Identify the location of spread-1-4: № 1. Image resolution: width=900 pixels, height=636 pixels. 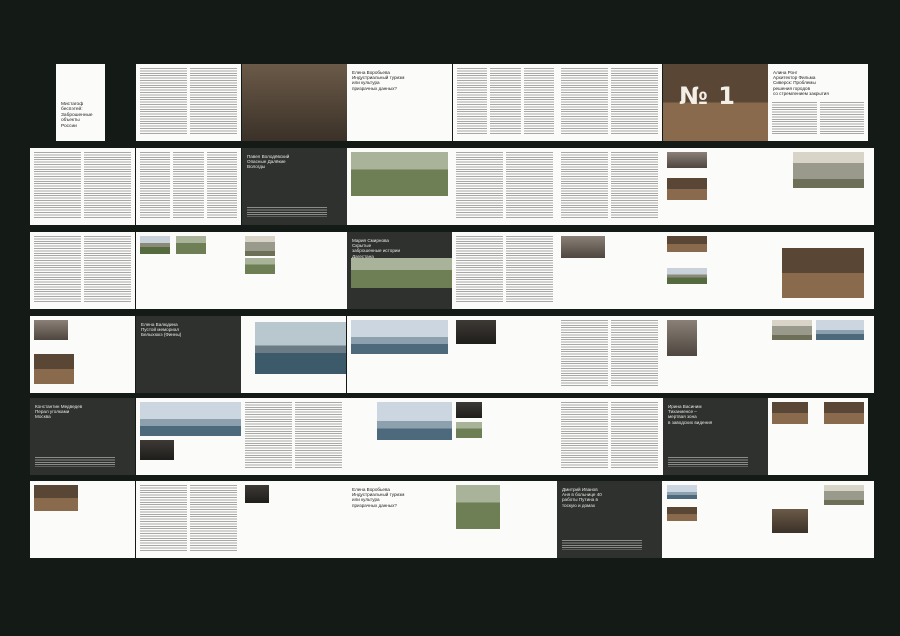
(662, 102).